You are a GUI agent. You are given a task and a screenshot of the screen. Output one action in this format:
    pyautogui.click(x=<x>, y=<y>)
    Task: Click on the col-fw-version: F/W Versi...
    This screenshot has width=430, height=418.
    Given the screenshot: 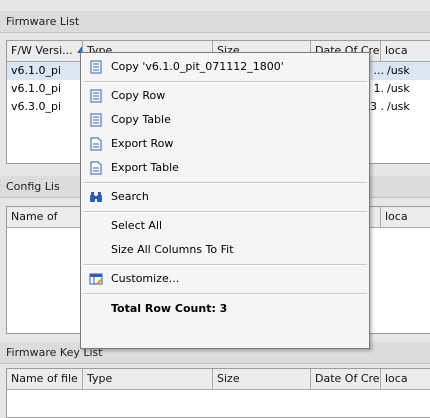 What is the action you would take?
    pyautogui.click(x=45, y=51)
    